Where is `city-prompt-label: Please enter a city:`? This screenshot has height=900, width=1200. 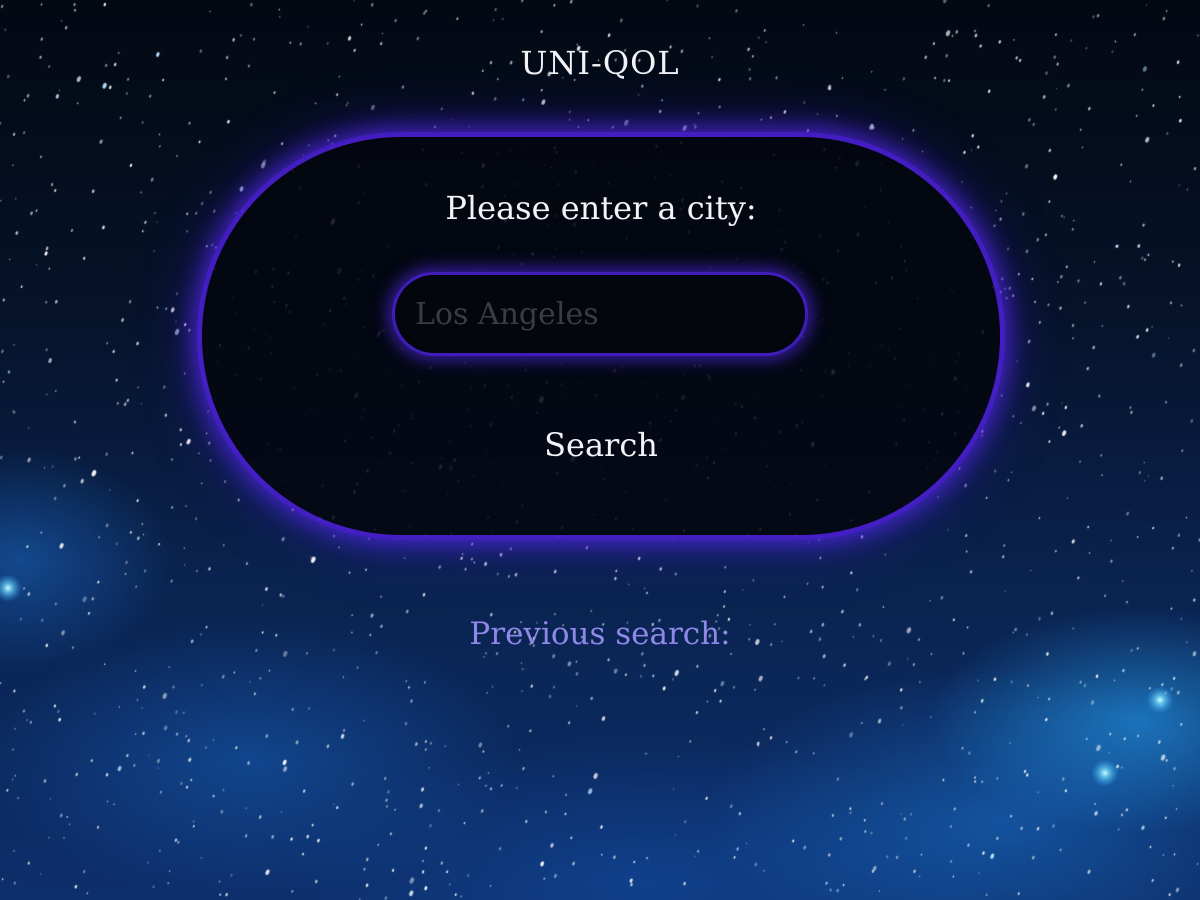 city-prompt-label: Please enter a city: is located at coordinates (601, 208).